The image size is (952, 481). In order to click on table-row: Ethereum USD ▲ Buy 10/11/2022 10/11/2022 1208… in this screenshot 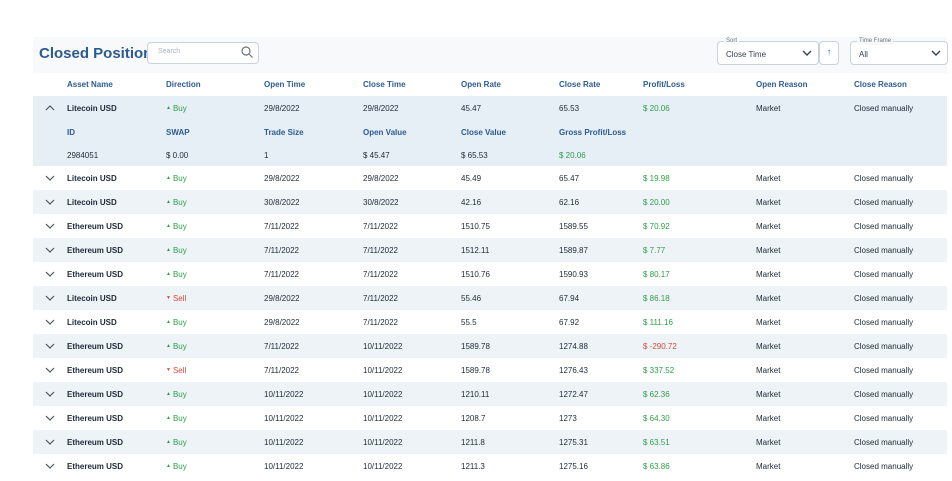, I will do `click(490, 418)`.